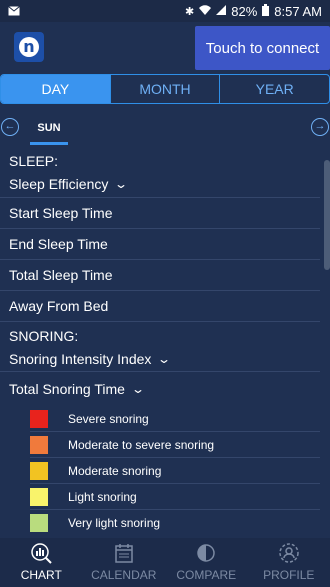  I want to click on tab-month: MONTH, so click(166, 89).